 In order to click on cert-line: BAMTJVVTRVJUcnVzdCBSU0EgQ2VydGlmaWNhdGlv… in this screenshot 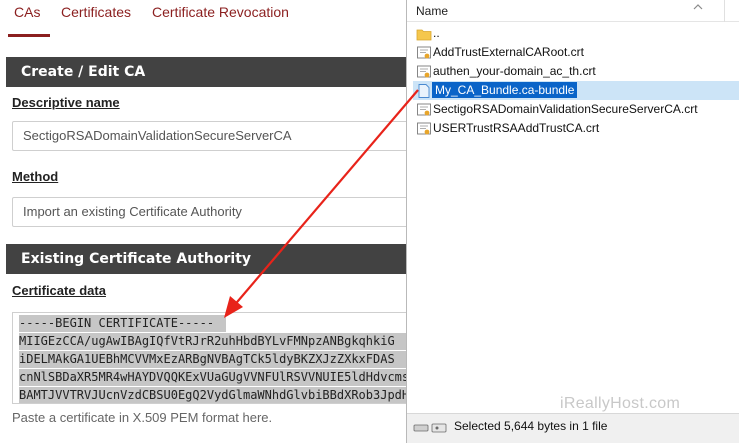, I will do `click(213, 395)`.